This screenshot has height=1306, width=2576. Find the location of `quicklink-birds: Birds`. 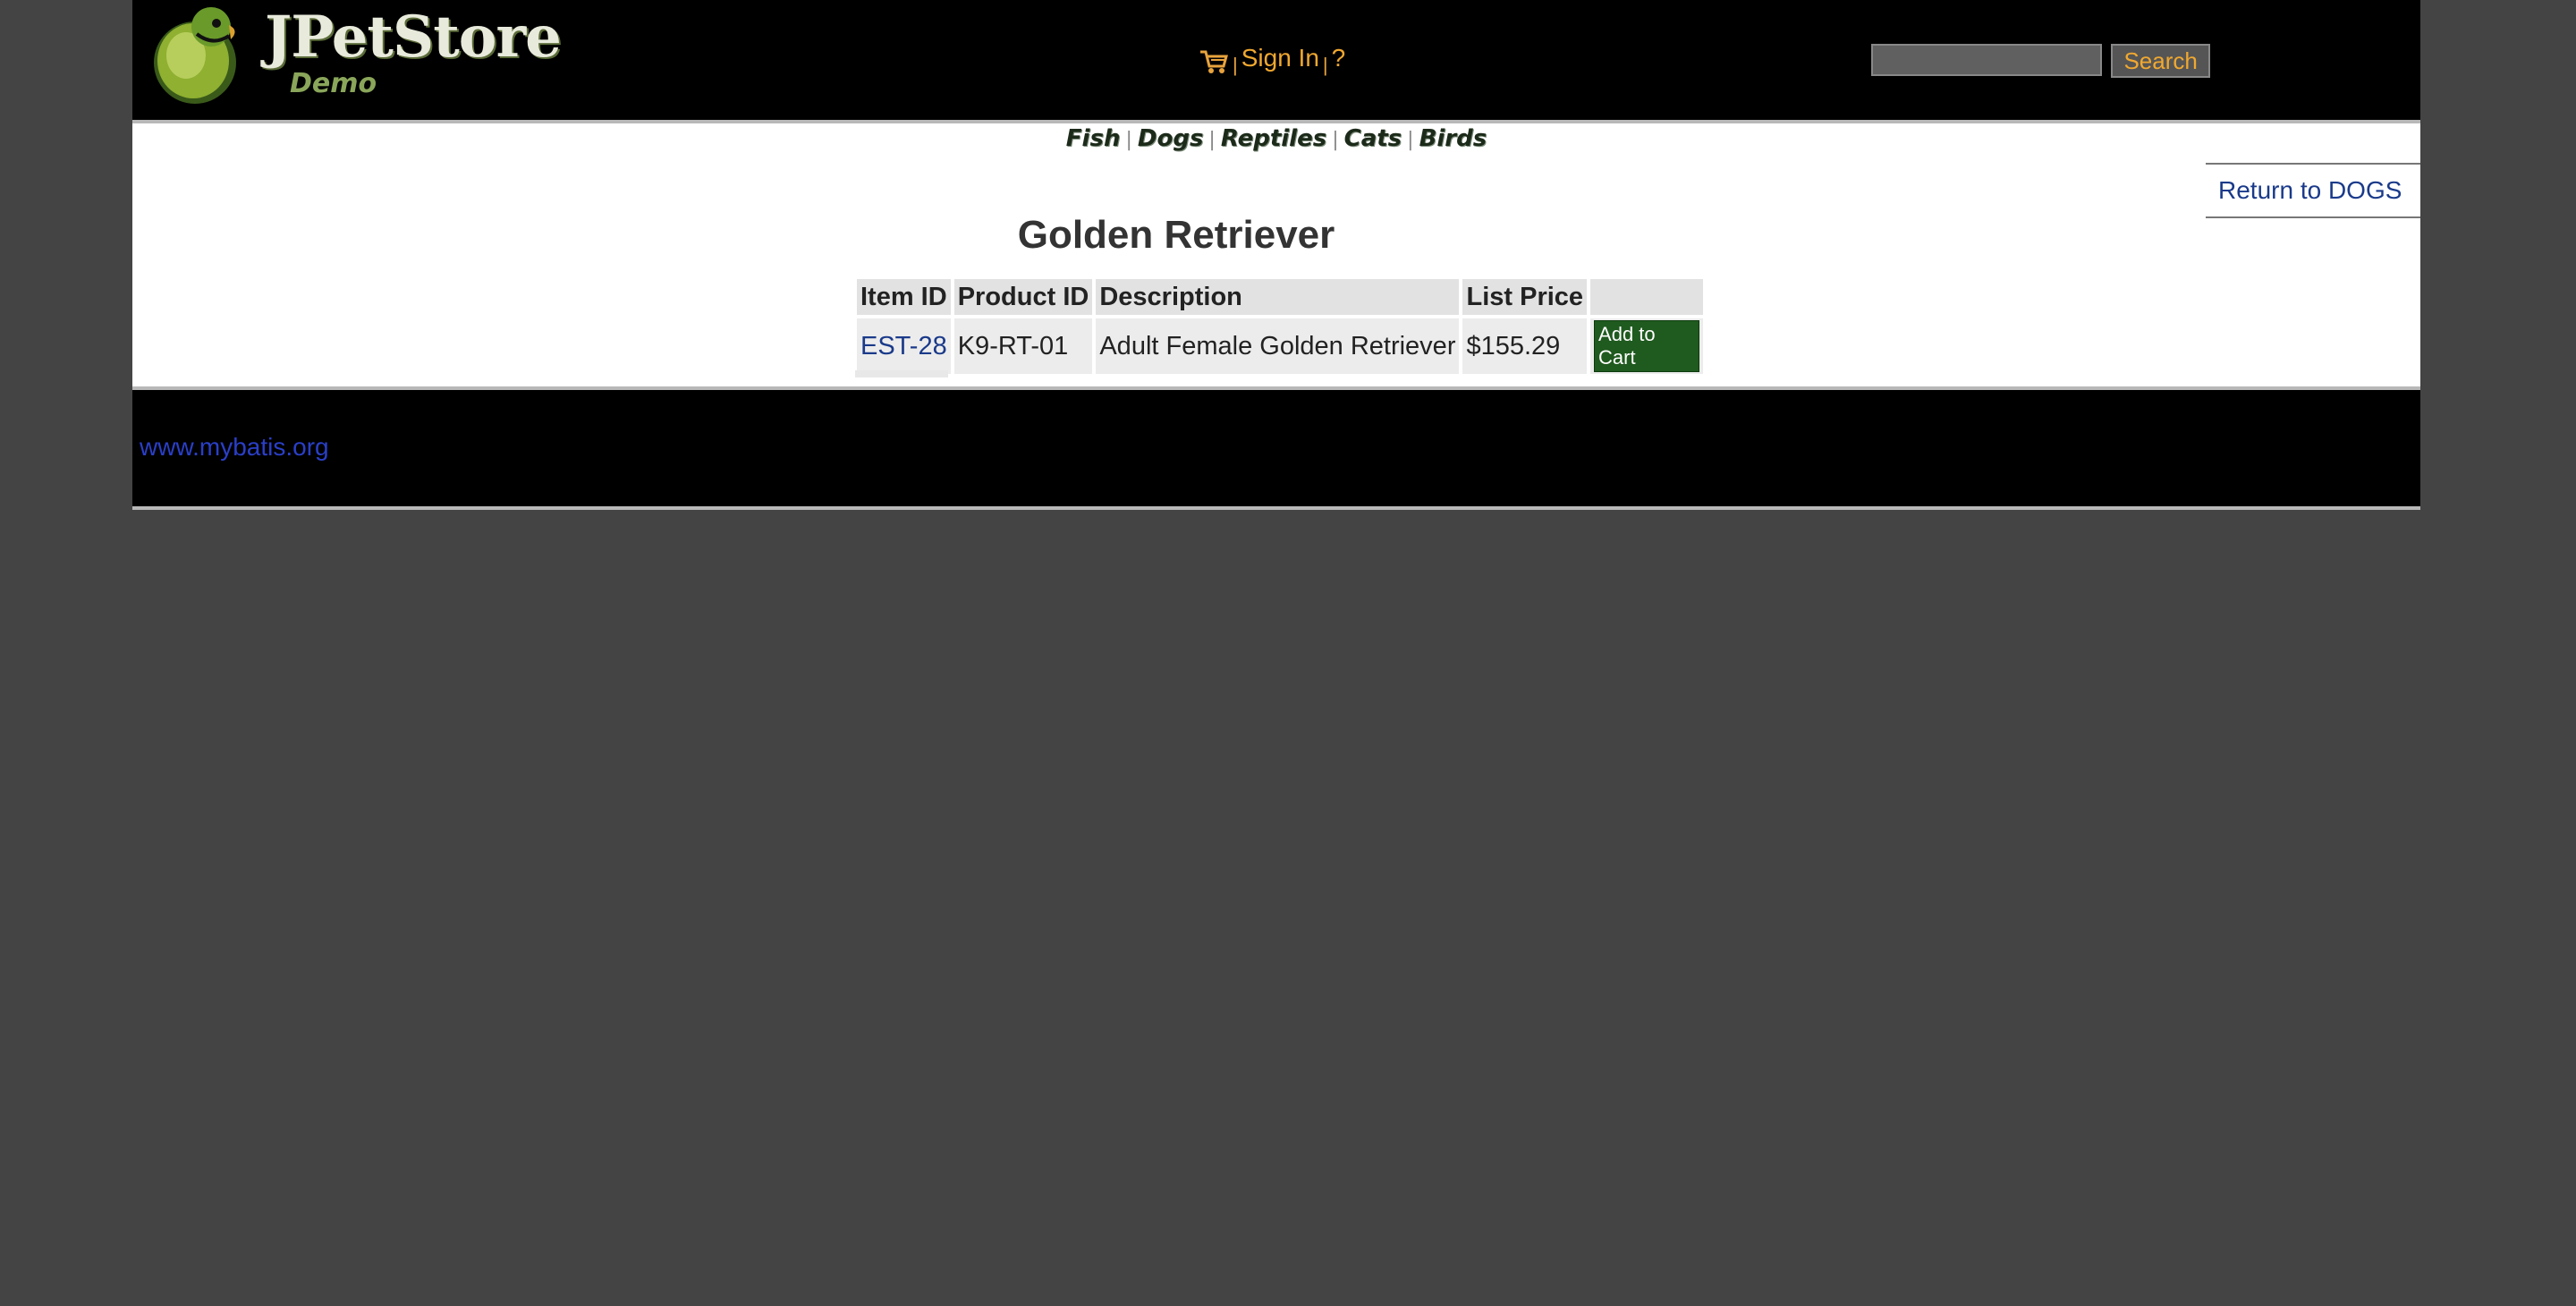

quicklink-birds: Birds is located at coordinates (1453, 138).